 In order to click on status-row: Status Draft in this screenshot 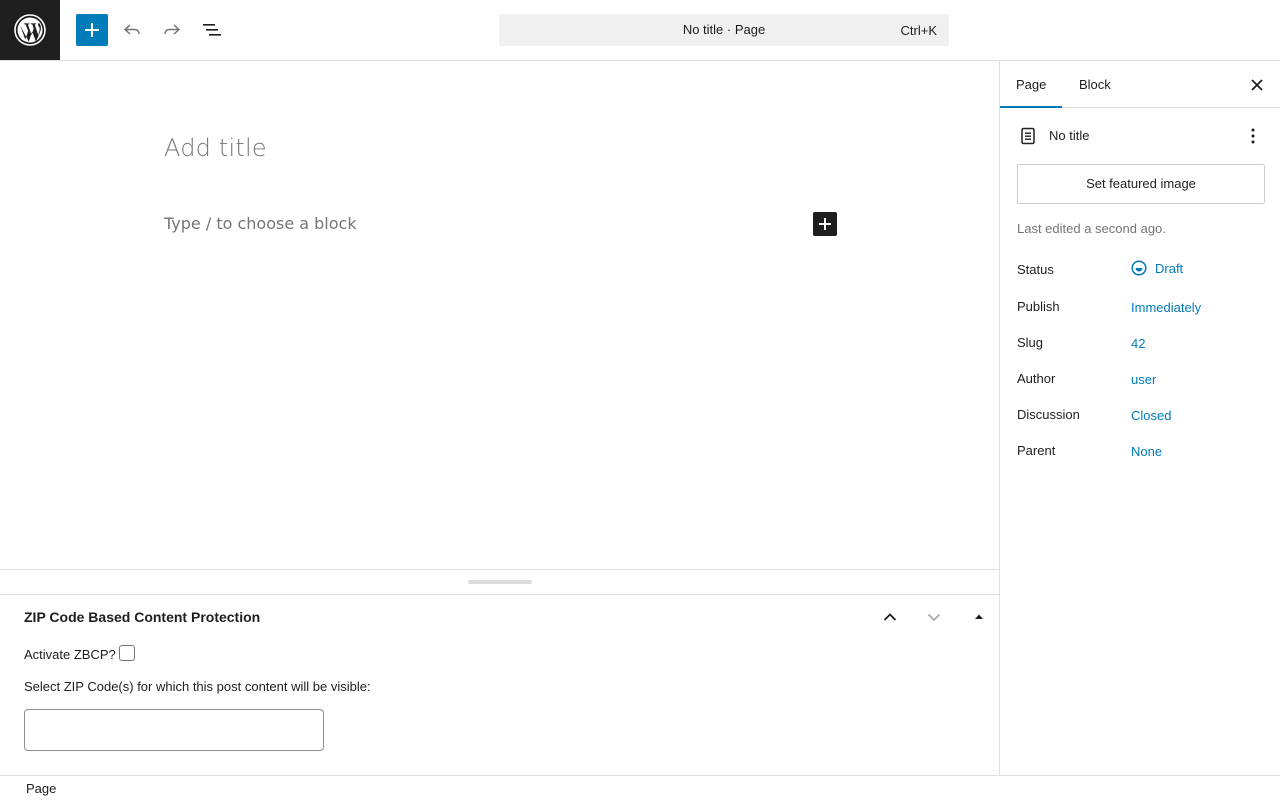, I will do `click(1142, 271)`.